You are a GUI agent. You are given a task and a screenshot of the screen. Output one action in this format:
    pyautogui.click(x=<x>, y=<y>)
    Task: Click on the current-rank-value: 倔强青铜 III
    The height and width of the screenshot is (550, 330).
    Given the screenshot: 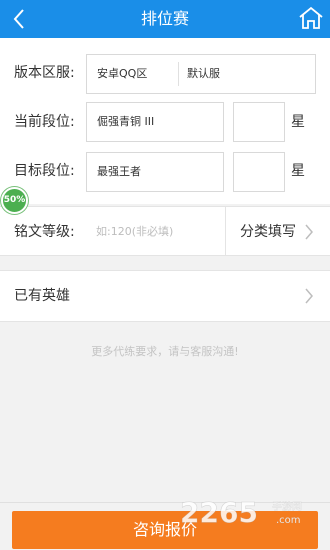 What is the action you would take?
    pyautogui.click(x=126, y=121)
    